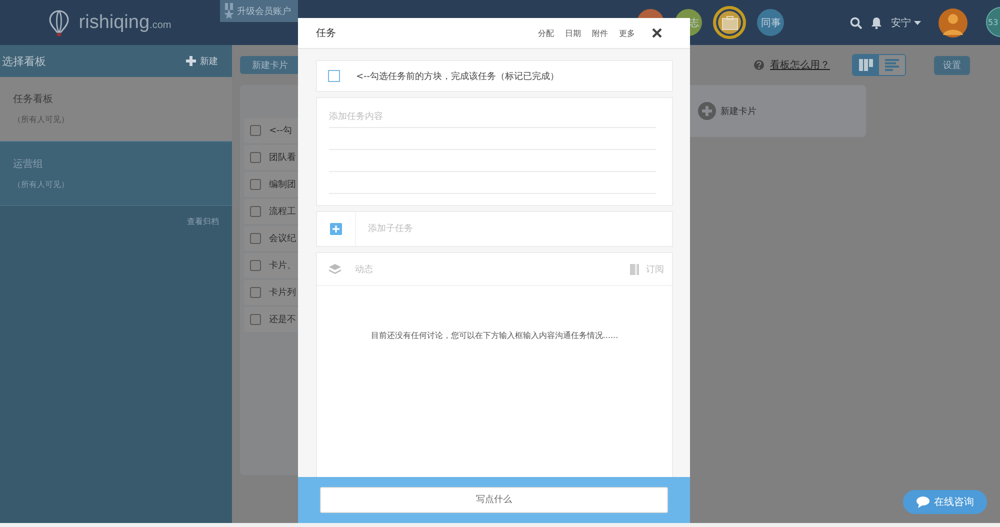 The image size is (1000, 527). Describe the element at coordinates (458, 76) in the screenshot. I see `complete-hint: <--勾选任务前的方块，完成该任务（标记已完成）` at that location.